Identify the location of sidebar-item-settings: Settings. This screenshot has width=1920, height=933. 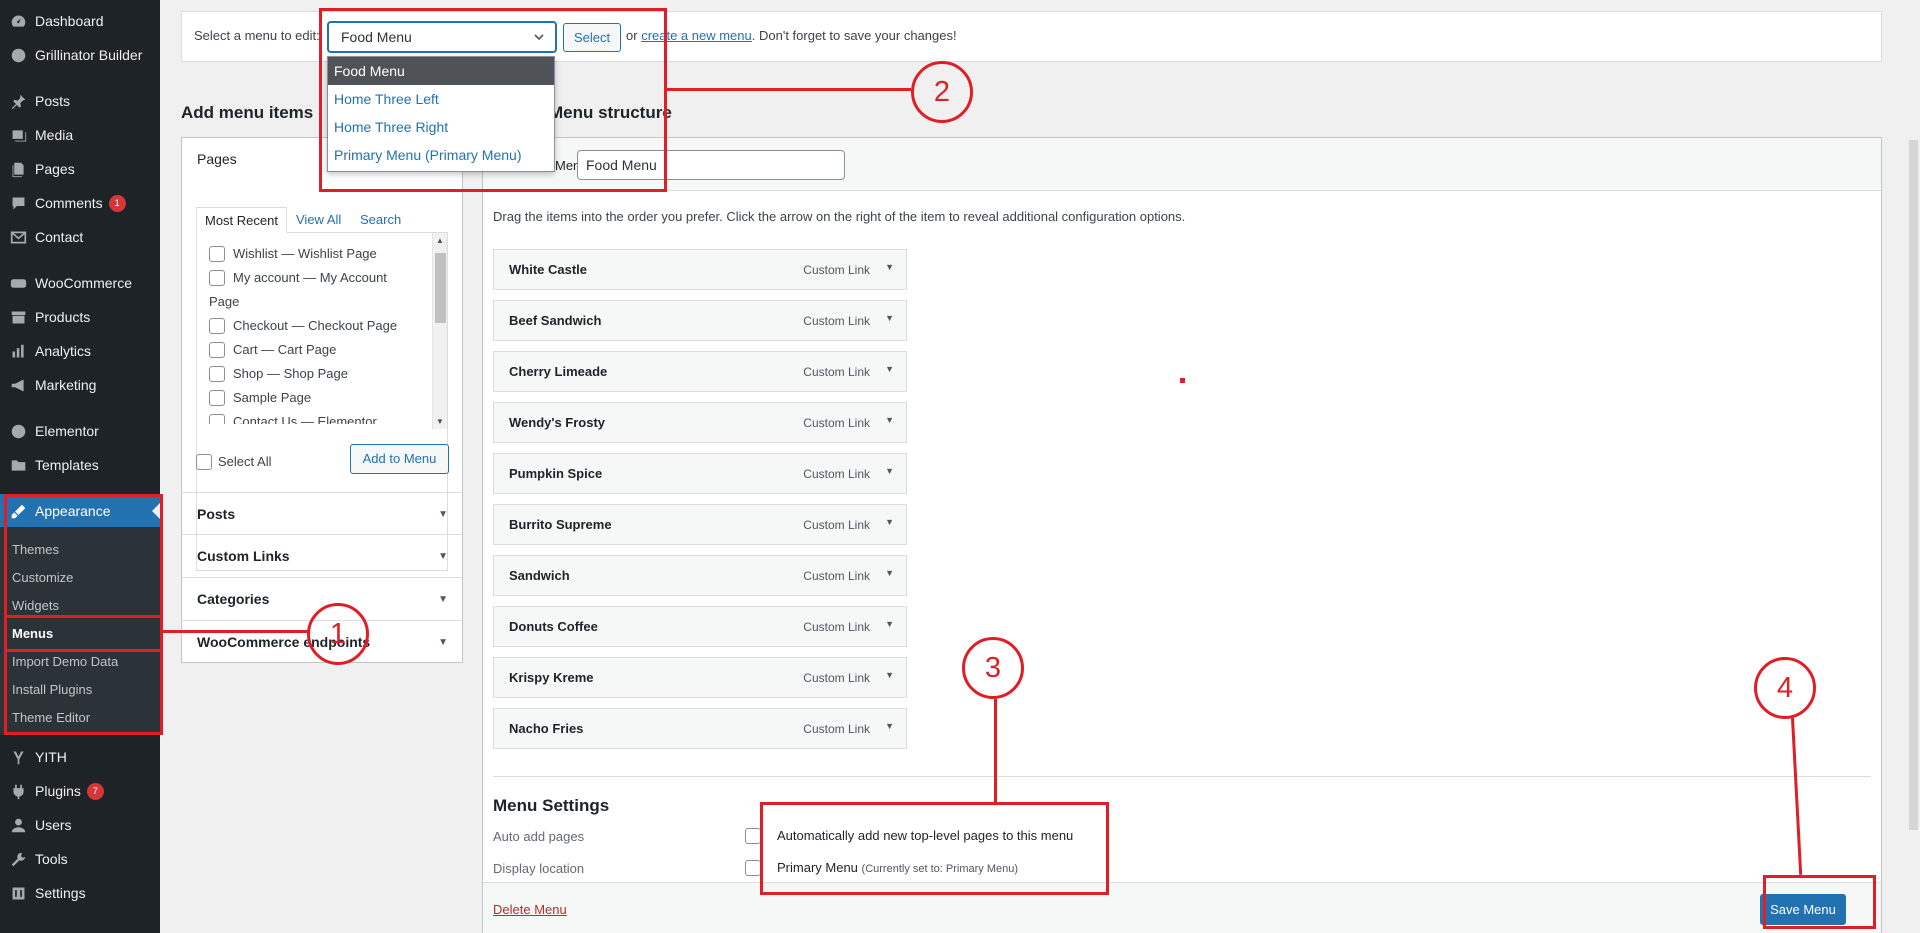
(80, 893).